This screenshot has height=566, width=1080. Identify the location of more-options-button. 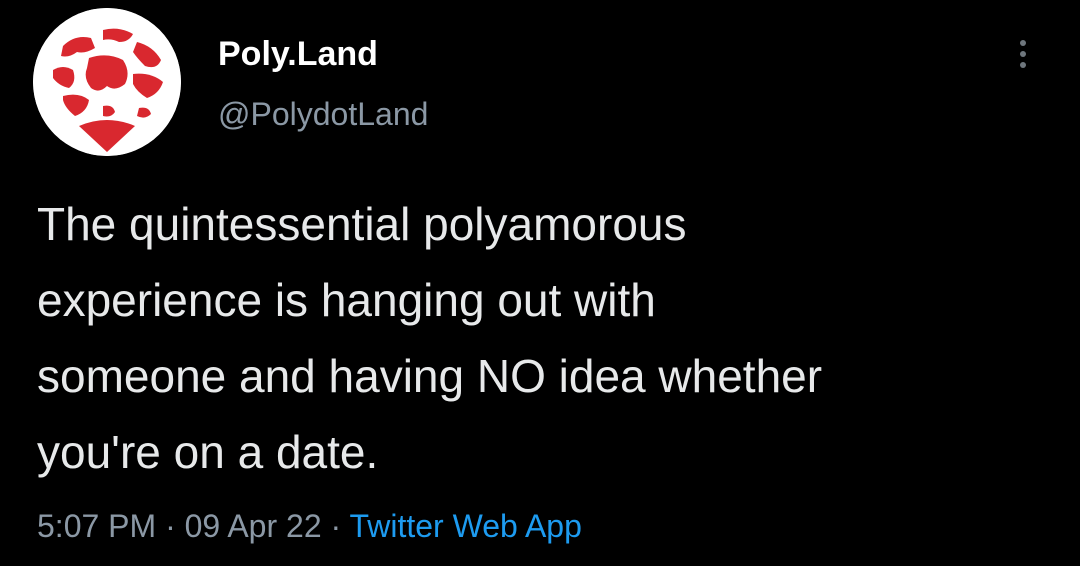
(1023, 54).